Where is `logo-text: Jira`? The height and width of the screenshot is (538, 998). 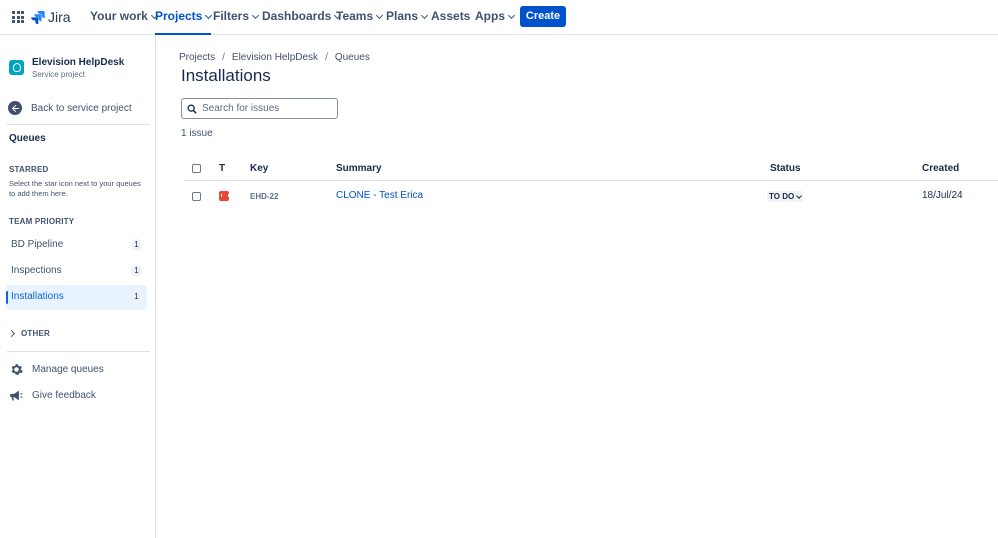 logo-text: Jira is located at coordinates (59, 17).